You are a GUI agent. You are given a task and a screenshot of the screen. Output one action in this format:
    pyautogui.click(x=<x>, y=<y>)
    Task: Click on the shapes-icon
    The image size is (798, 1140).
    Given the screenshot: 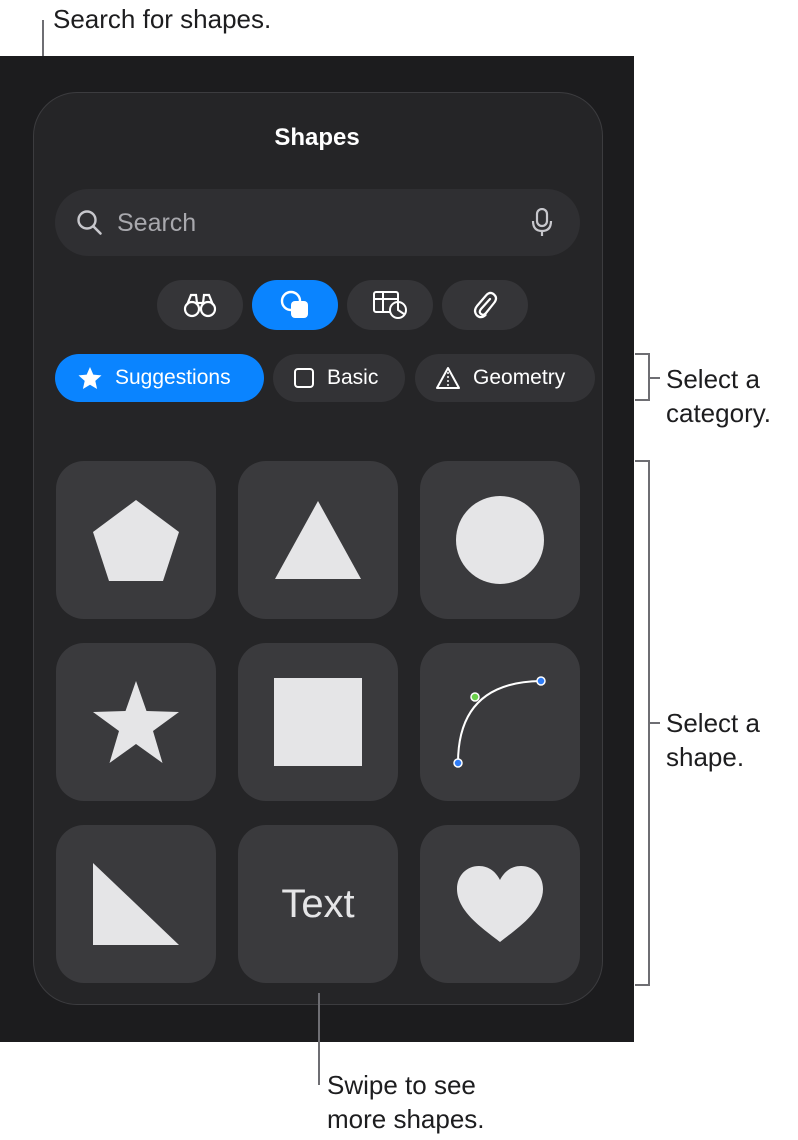 What is the action you would take?
    pyautogui.click(x=294, y=304)
    